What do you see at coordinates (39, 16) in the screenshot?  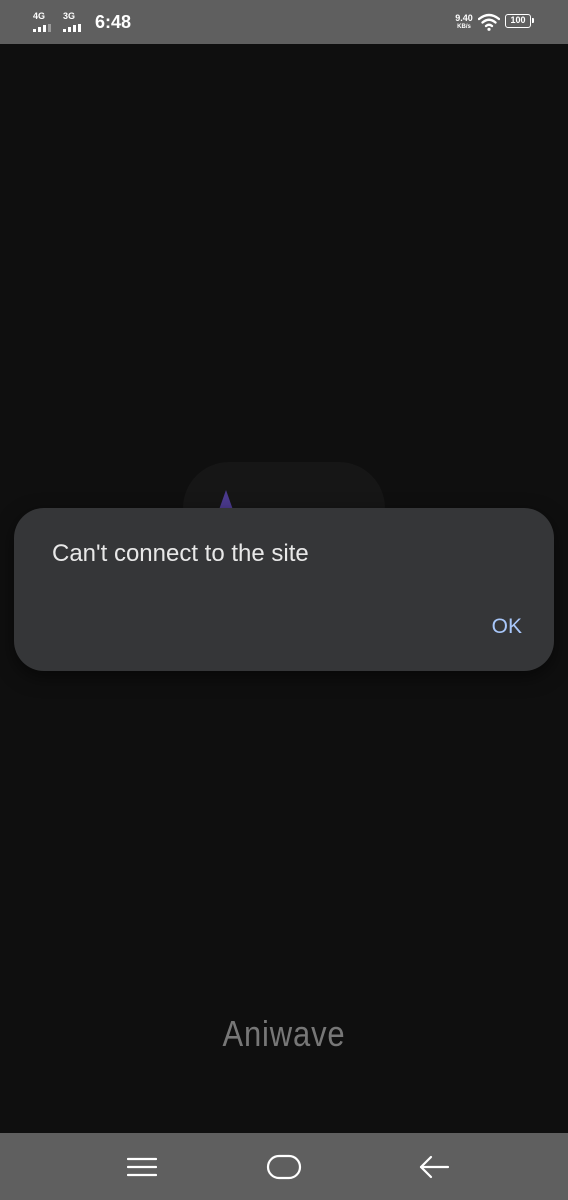 I see `sim1-network-type: 4G` at bounding box center [39, 16].